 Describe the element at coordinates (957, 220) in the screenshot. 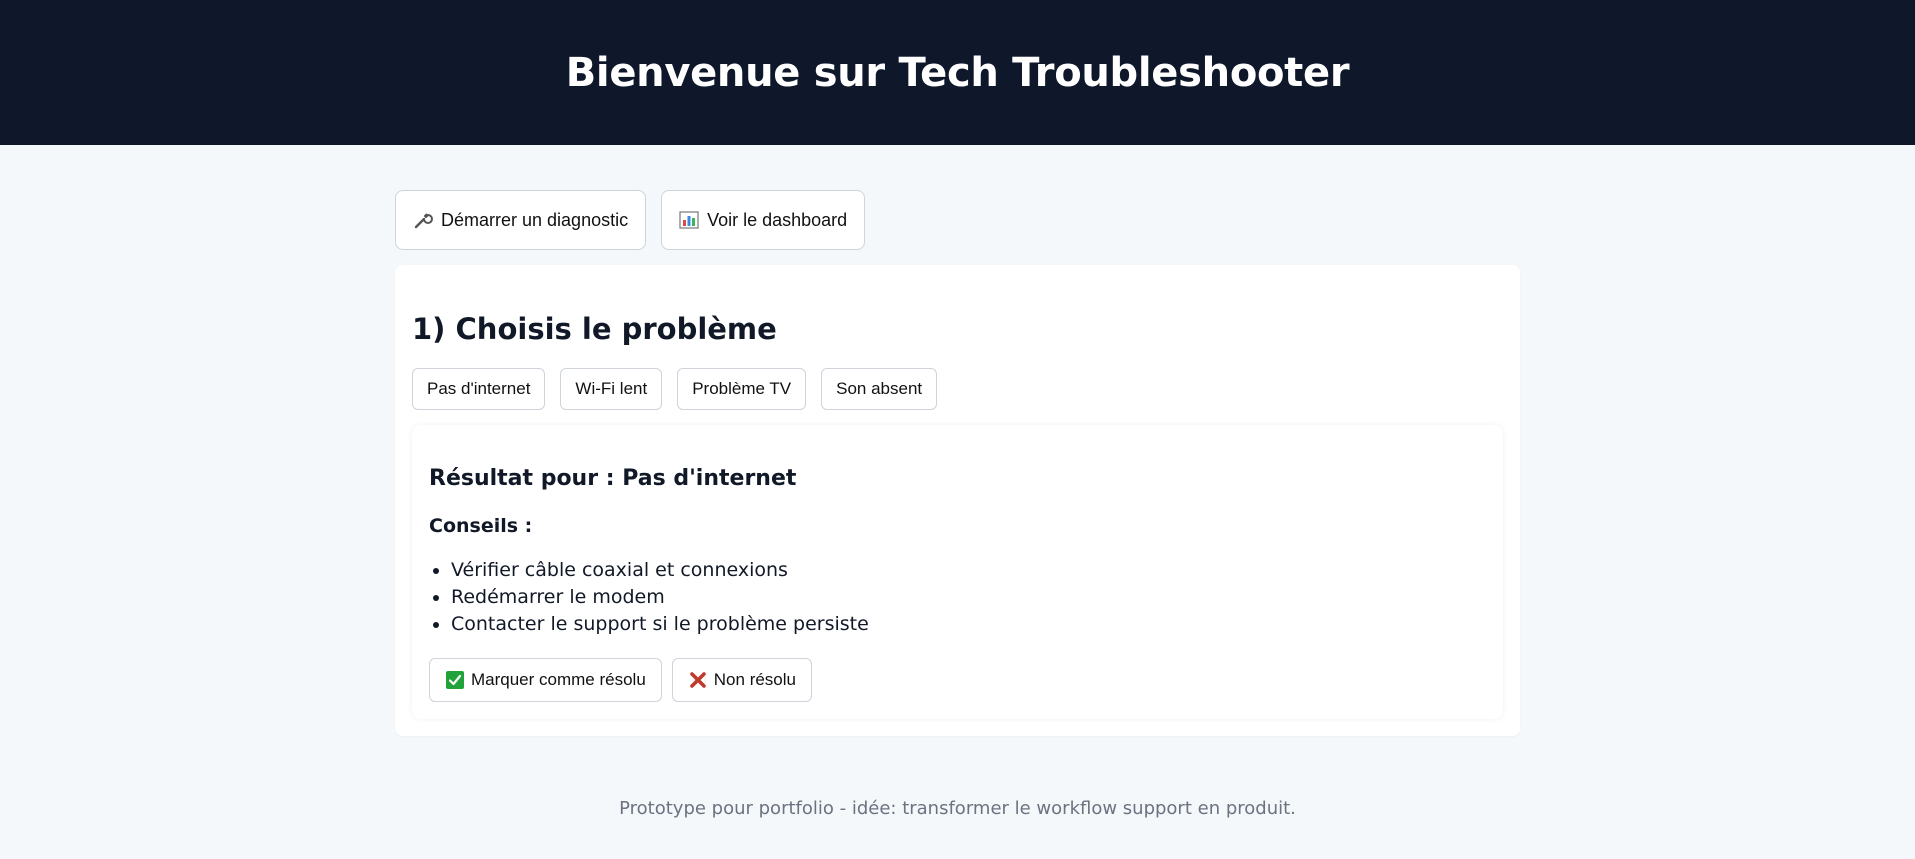

I see `top-nav: Démarrer un diagnostic Voir le dashboard` at that location.